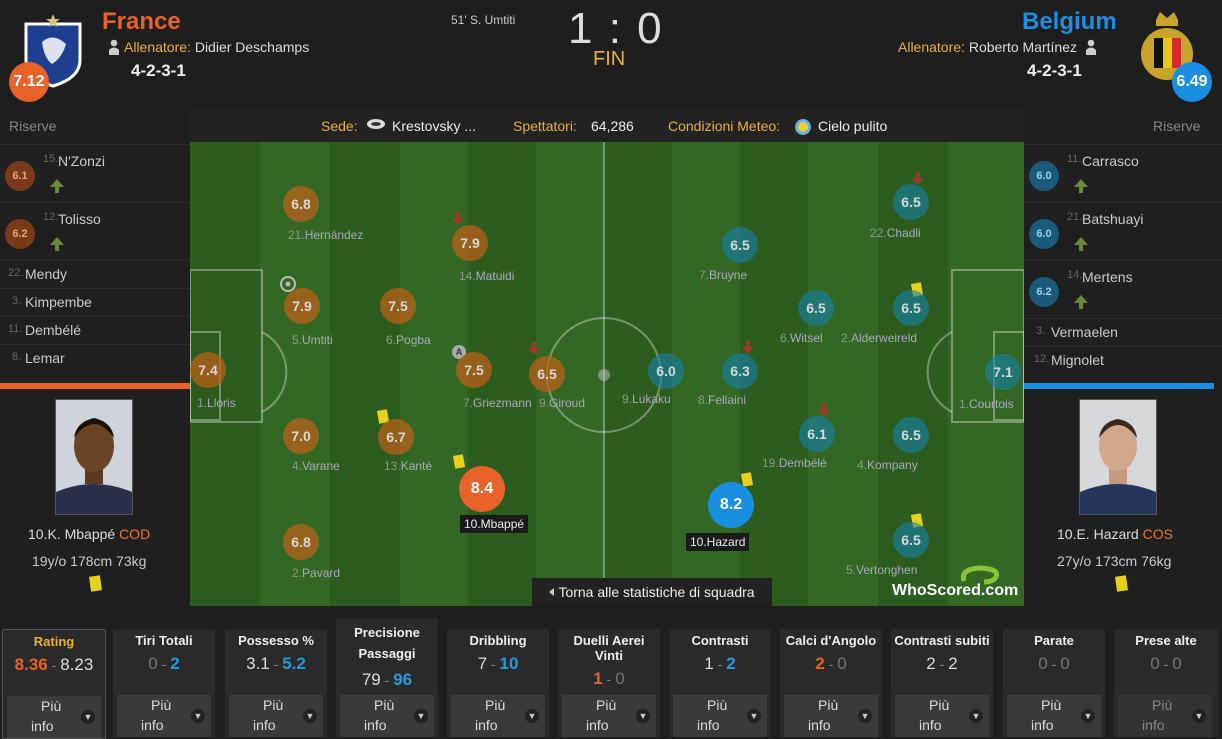 The image size is (1222, 739). I want to click on weight-value: 73, so click(124, 561).